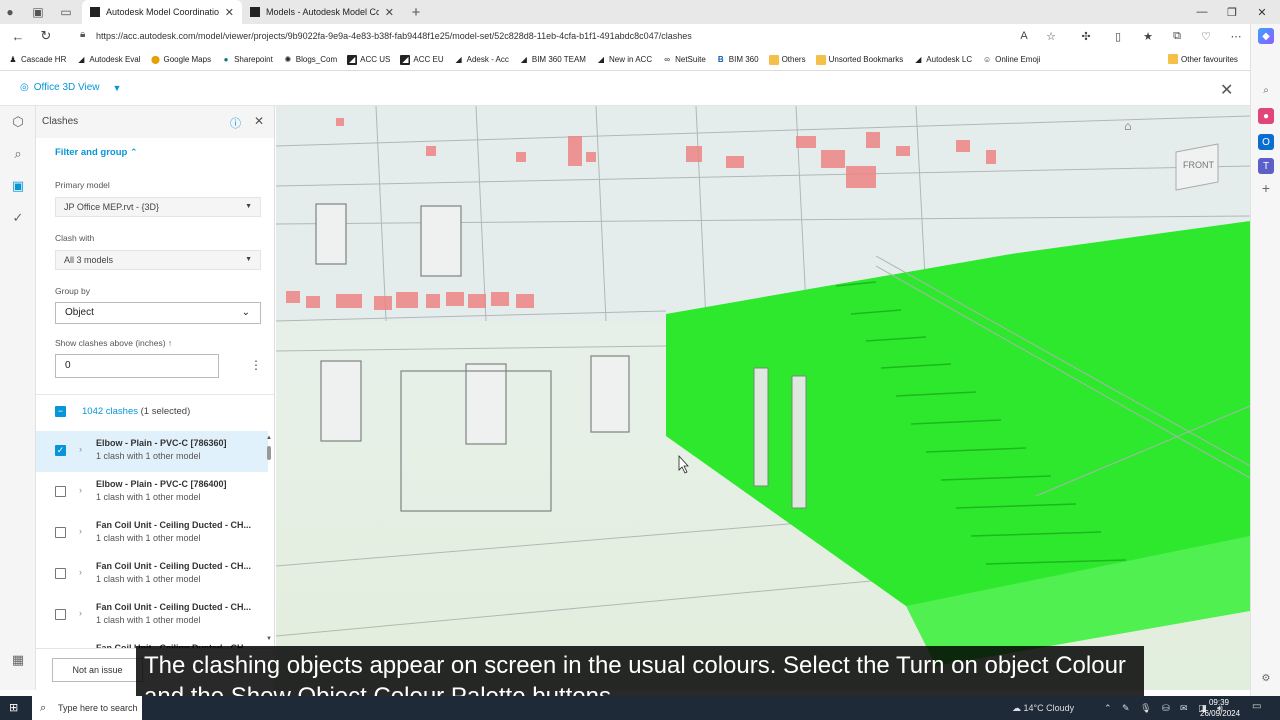 The width and height of the screenshot is (1280, 720). What do you see at coordinates (1266, 678) in the screenshot?
I see `sidebar-settings-icon: ⚙` at bounding box center [1266, 678].